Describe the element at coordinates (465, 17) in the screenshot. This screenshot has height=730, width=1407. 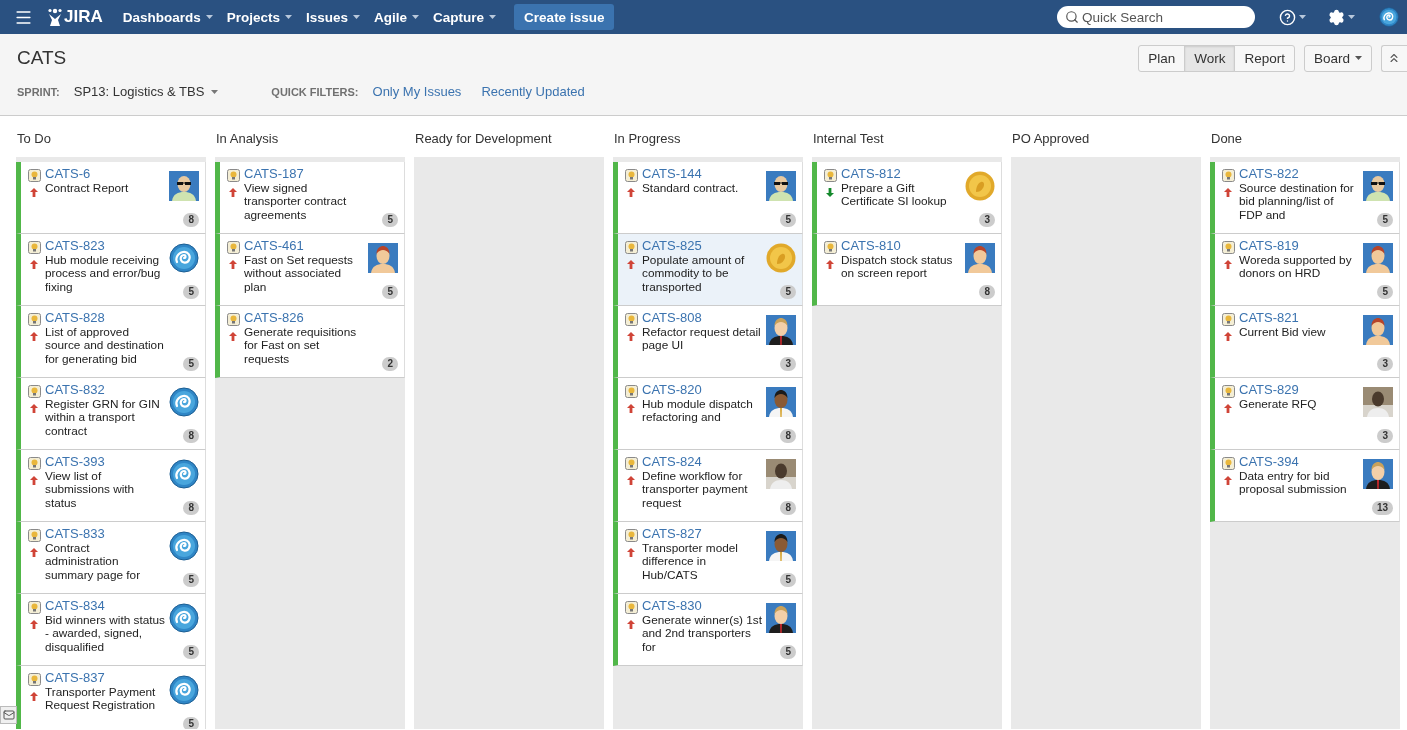
I see `nav-menu: Capture` at that location.